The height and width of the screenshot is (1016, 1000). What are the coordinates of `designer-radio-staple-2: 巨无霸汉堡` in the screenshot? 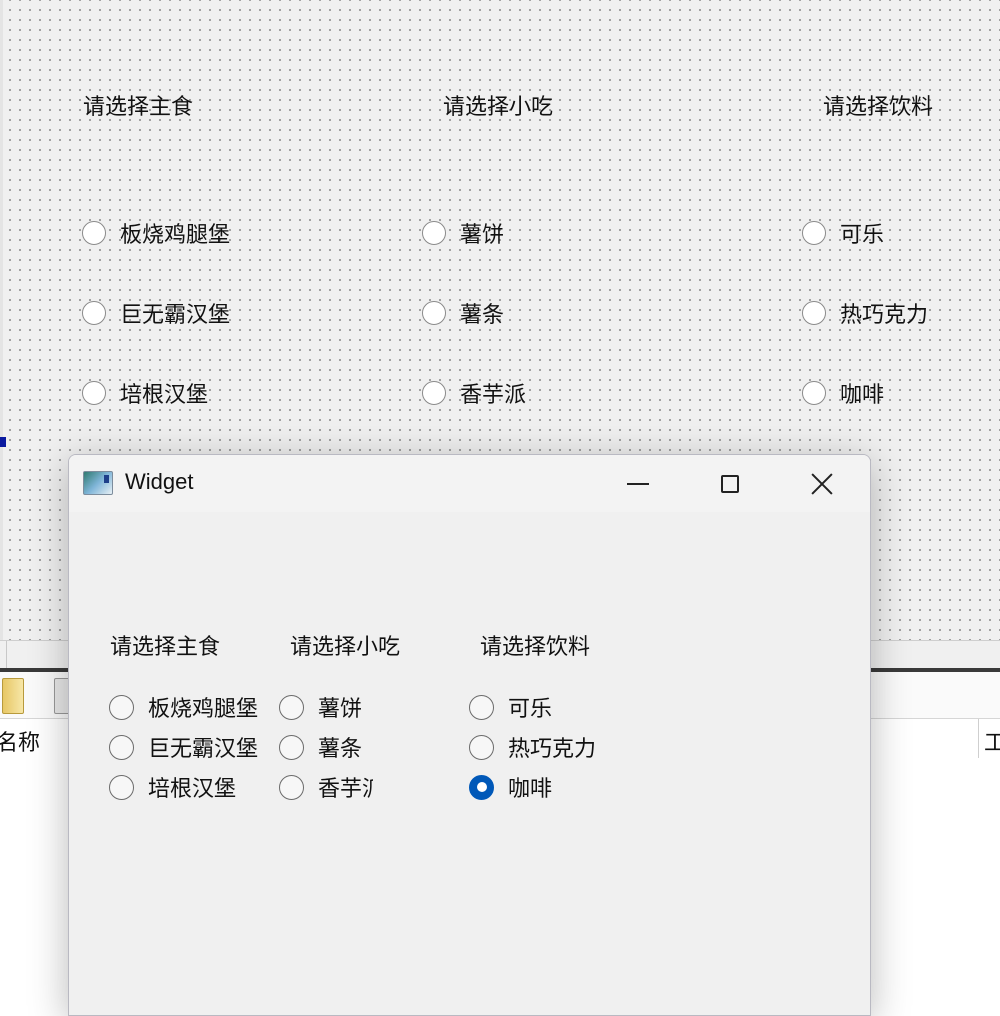 It's located at (156, 313).